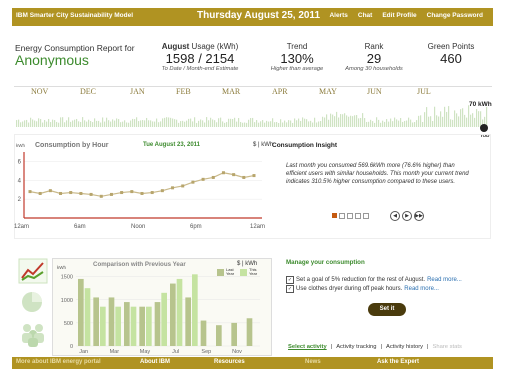 This screenshot has width=505, height=369. Describe the element at coordinates (419, 216) in the screenshot. I see `next-icon: ▶▶` at that location.